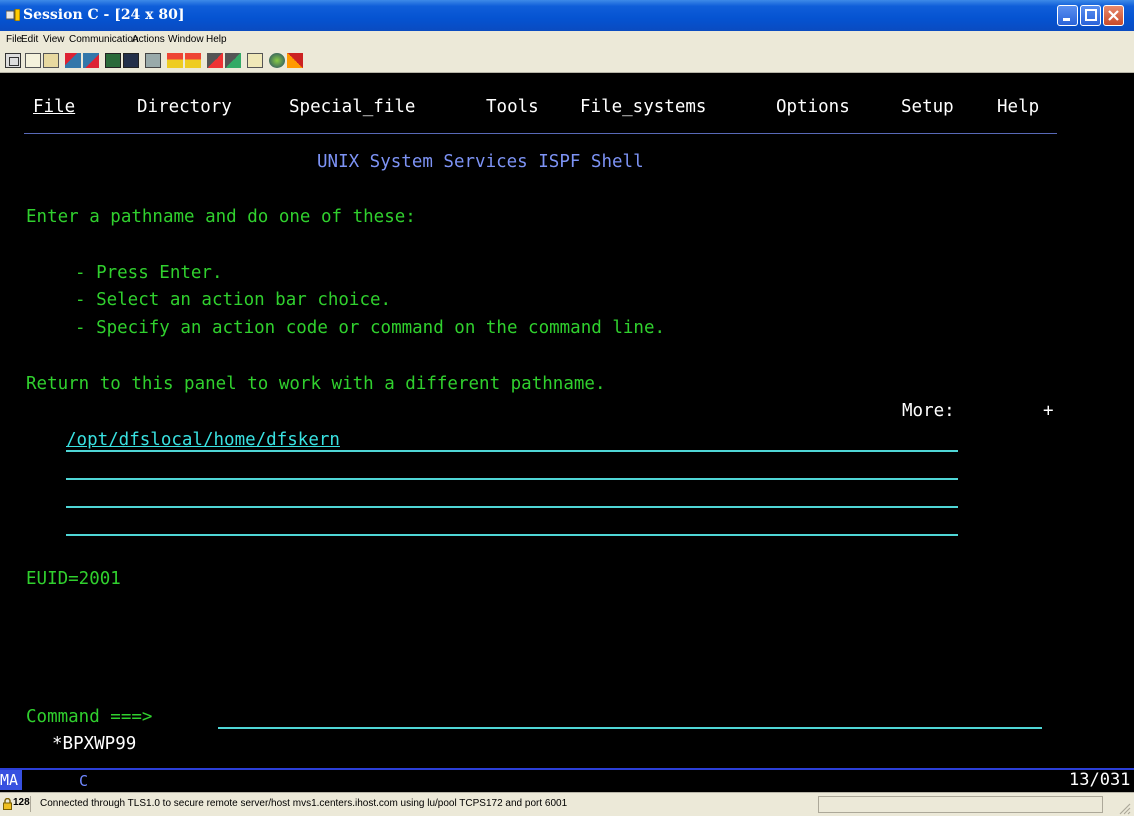 This screenshot has height=816, width=1134. I want to click on keypad-icon, so click(131, 60).